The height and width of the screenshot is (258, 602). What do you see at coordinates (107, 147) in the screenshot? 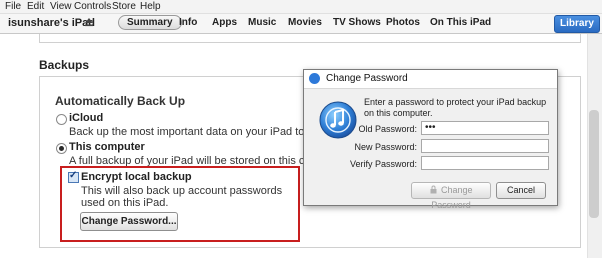
I see `this-computer-label: This computer` at bounding box center [107, 147].